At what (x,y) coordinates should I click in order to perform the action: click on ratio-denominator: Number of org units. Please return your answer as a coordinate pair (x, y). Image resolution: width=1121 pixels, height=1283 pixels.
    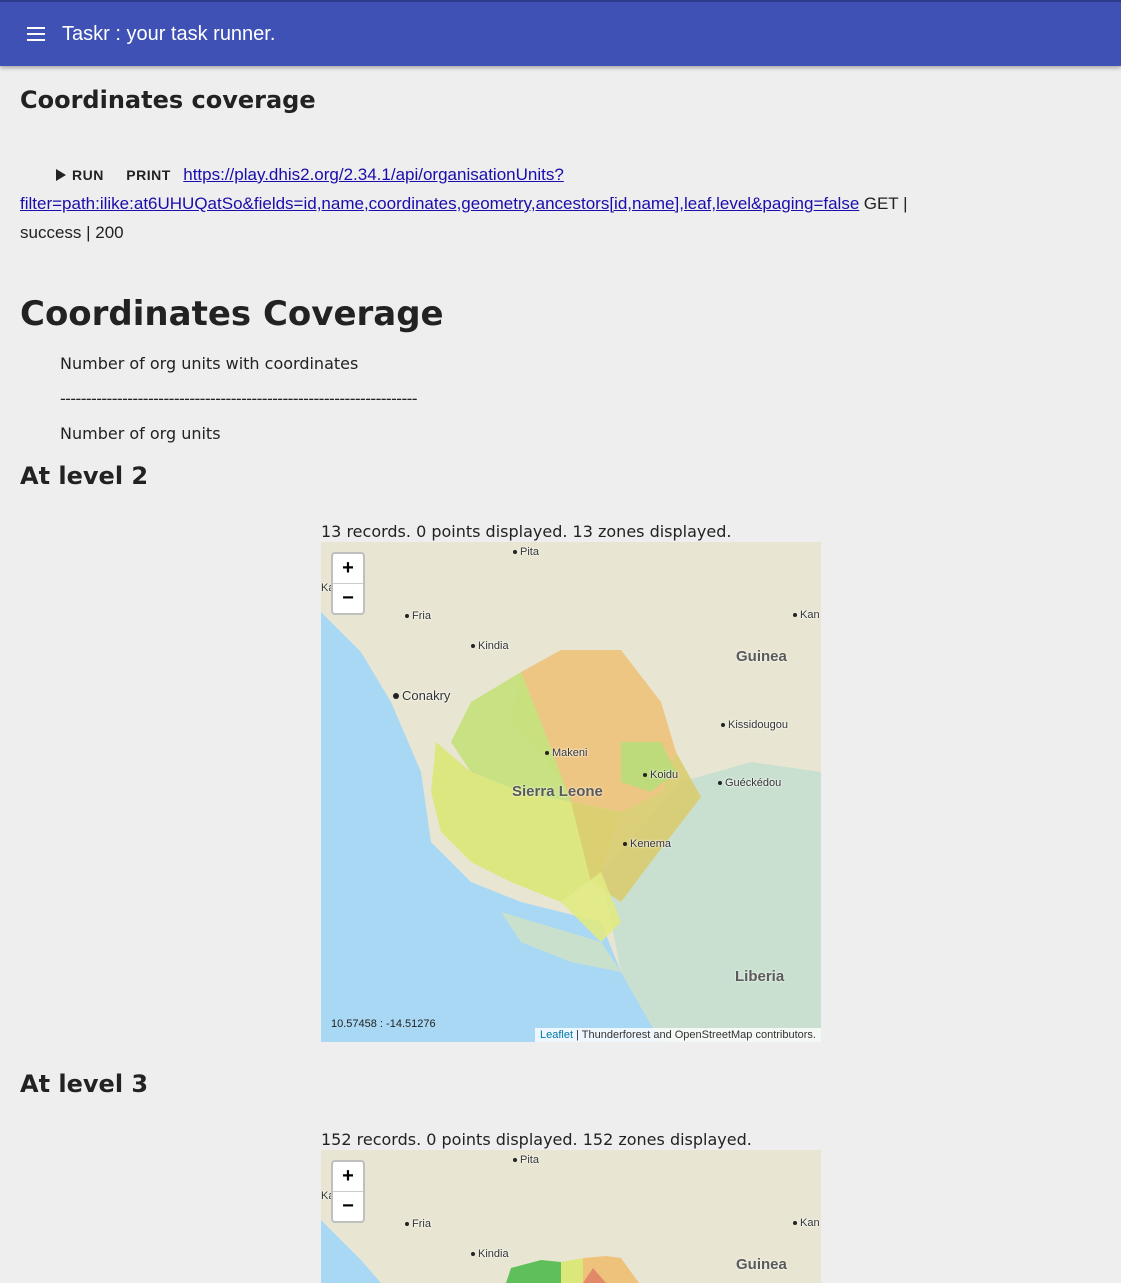
    Looking at the image, I should click on (140, 433).